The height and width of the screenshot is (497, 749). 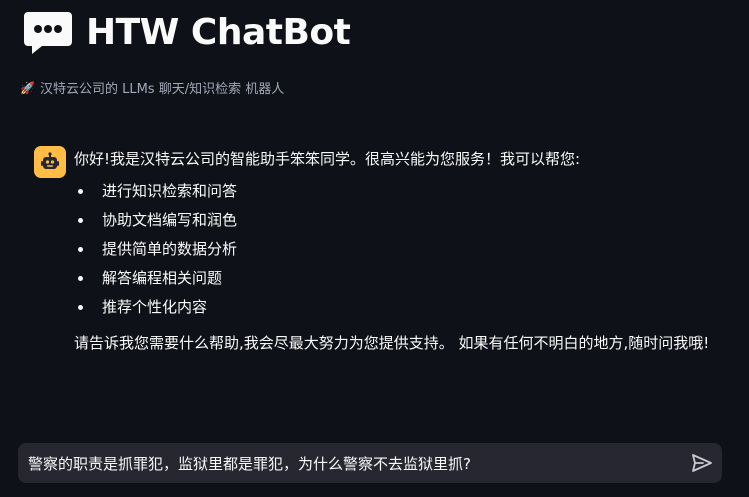 What do you see at coordinates (327, 159) in the screenshot?
I see `message-intro: 你好!我是汉特云公司的智能助手笨笨同学。很高兴能为您服务！我可以帮您:` at bounding box center [327, 159].